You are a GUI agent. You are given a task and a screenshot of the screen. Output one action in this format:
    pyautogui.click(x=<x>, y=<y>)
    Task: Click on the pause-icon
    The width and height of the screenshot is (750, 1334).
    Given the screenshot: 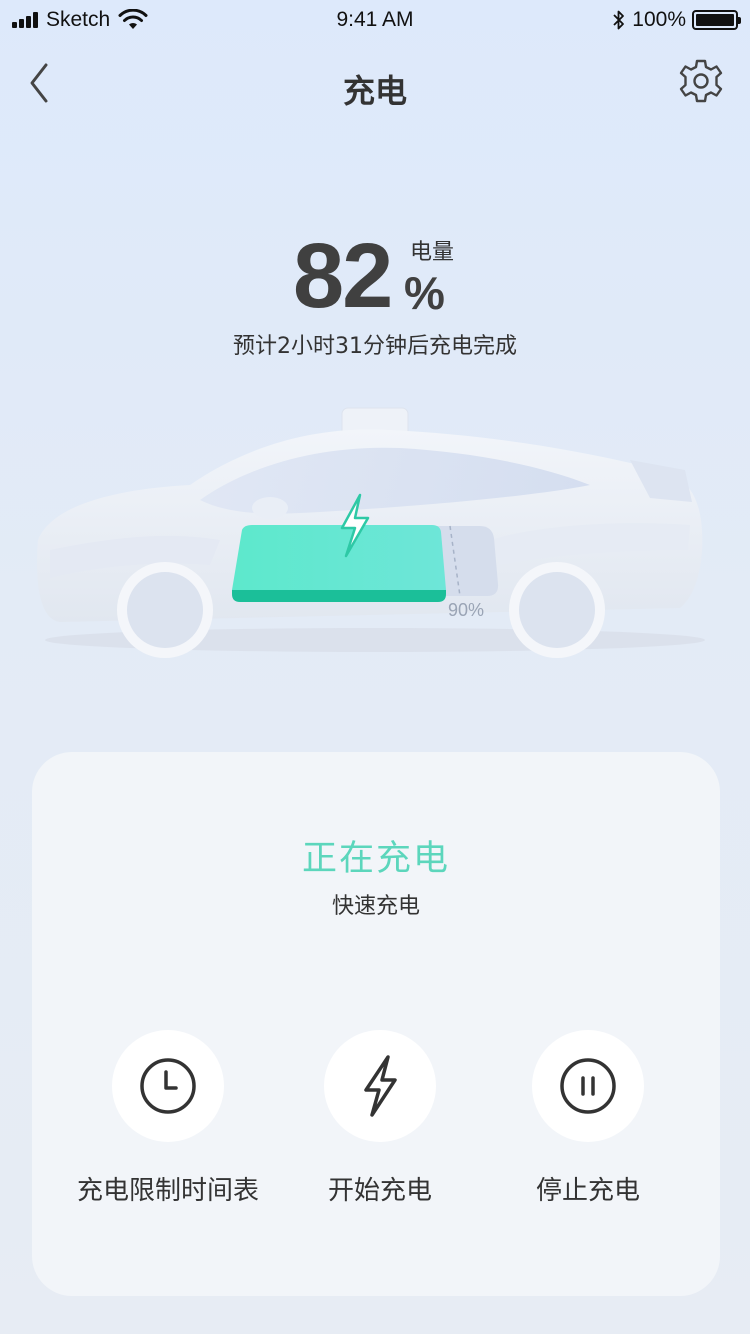 What is the action you would take?
    pyautogui.click(x=588, y=1086)
    